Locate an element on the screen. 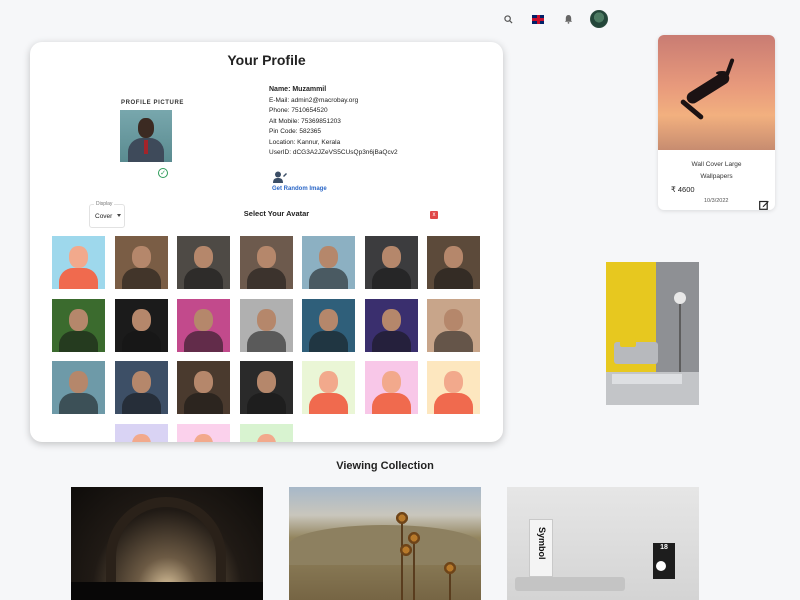  search-icon is located at coordinates (508, 19).